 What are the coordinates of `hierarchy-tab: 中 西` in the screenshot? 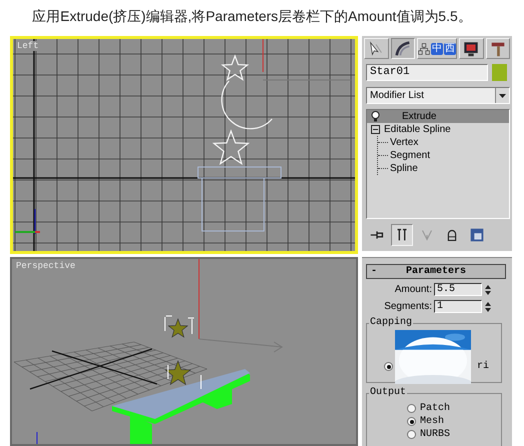 It's located at (437, 48).